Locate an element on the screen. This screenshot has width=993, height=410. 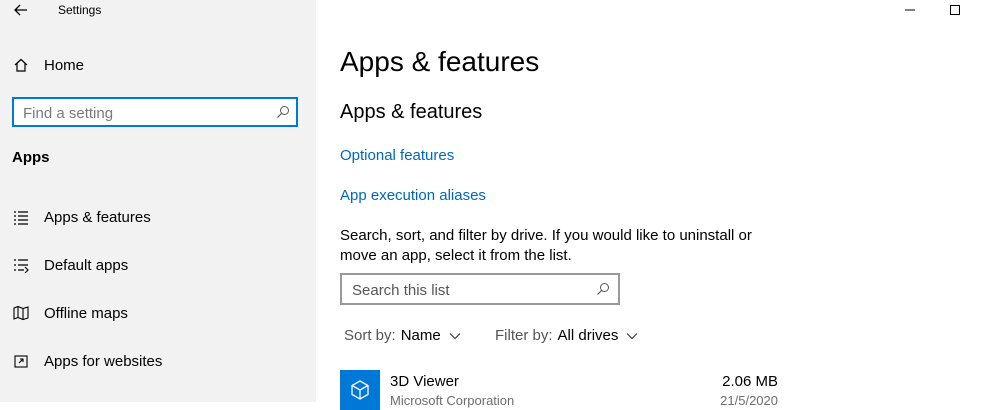
sidebar-item-default-apps: Default apps is located at coordinates (158, 265).